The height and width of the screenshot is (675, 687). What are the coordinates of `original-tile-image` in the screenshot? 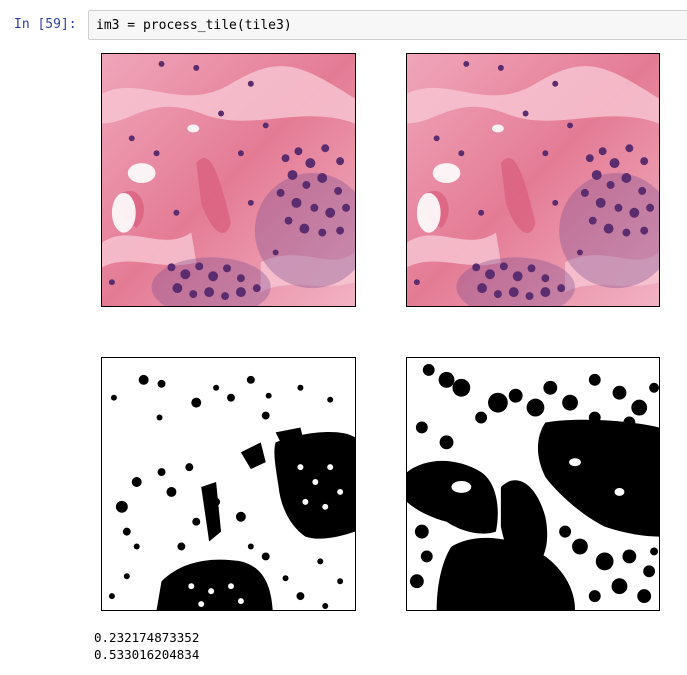 It's located at (228, 180).